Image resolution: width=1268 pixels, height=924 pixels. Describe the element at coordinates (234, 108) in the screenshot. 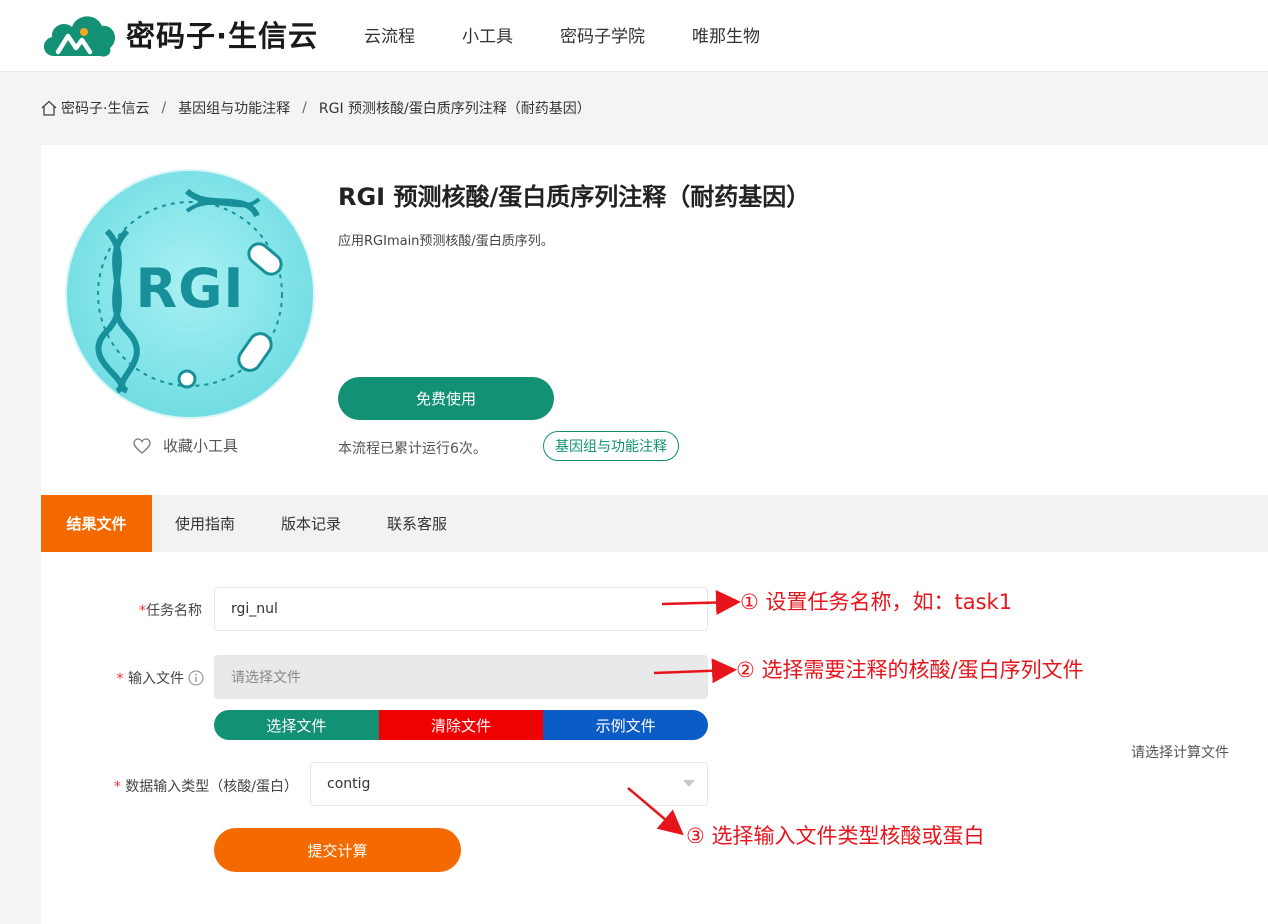

I see `breadcrumb-category: 基因组与功能注释` at that location.